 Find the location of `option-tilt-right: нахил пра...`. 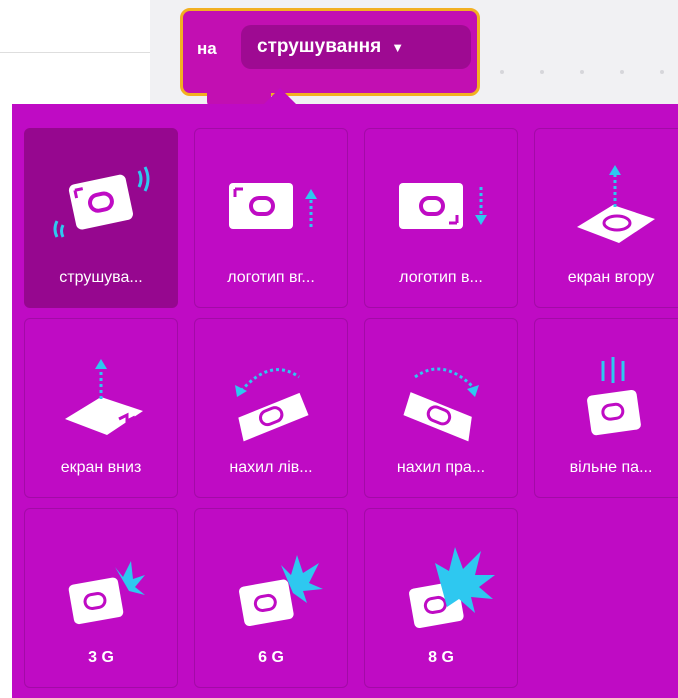

option-tilt-right: нахил пра... is located at coordinates (441, 408).